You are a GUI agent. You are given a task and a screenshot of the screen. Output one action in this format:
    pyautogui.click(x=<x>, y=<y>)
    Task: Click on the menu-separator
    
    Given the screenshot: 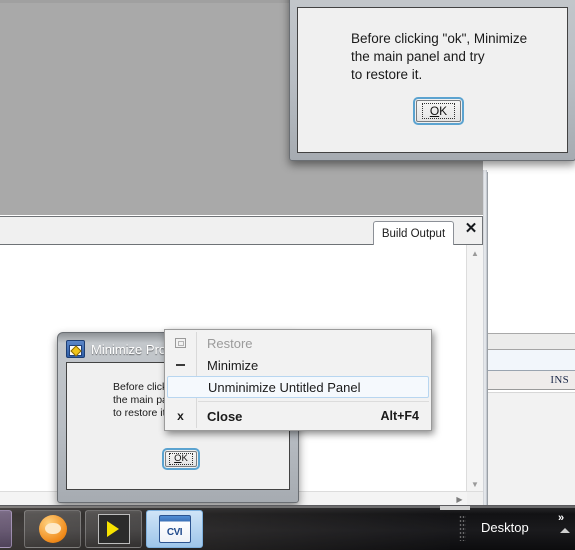 What is the action you would take?
    pyautogui.click(x=313, y=401)
    